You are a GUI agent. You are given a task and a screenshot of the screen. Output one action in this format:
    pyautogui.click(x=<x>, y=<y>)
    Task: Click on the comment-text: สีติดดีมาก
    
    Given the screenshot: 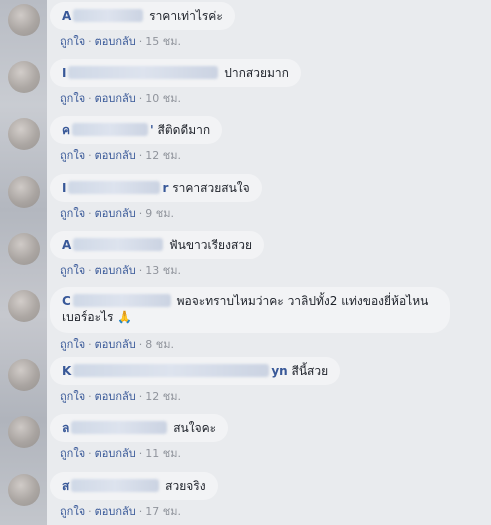 What is the action you would take?
    pyautogui.click(x=184, y=130)
    